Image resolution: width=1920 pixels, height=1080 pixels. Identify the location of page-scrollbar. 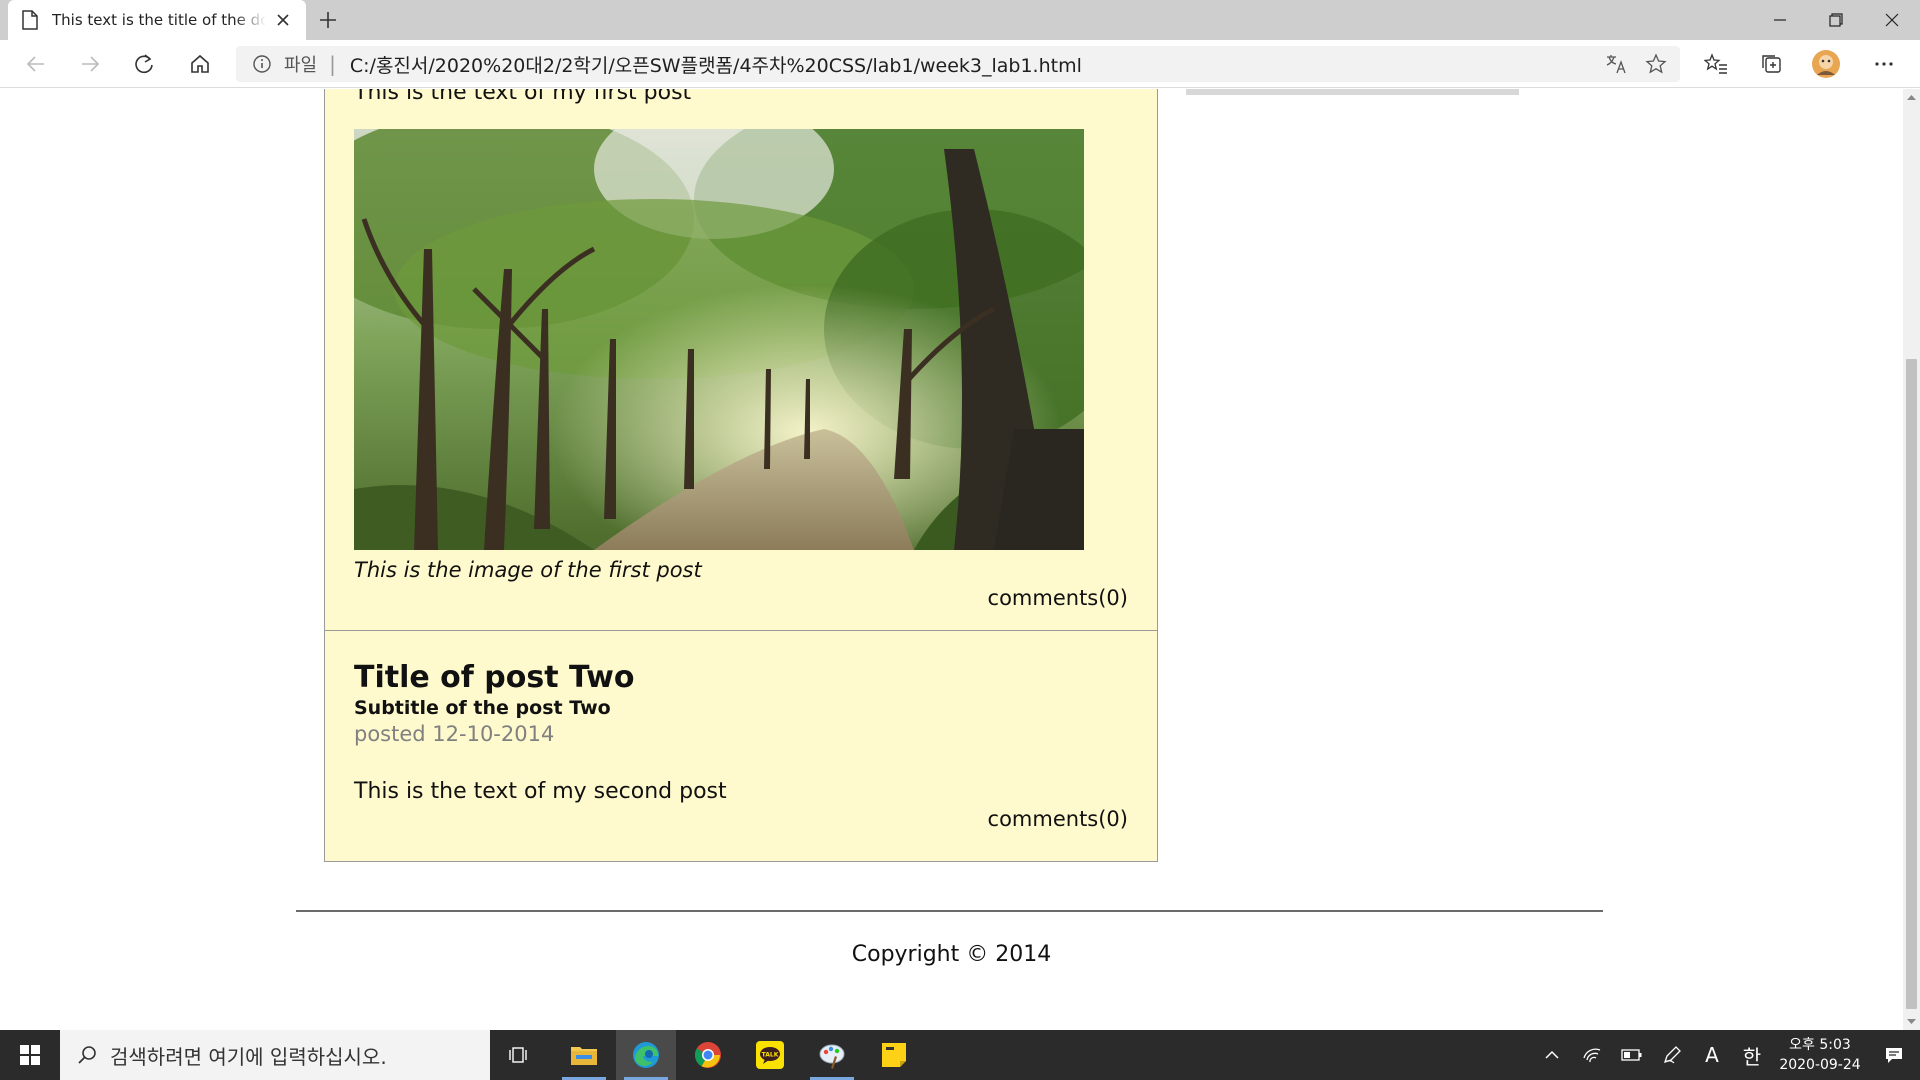
(1911, 559).